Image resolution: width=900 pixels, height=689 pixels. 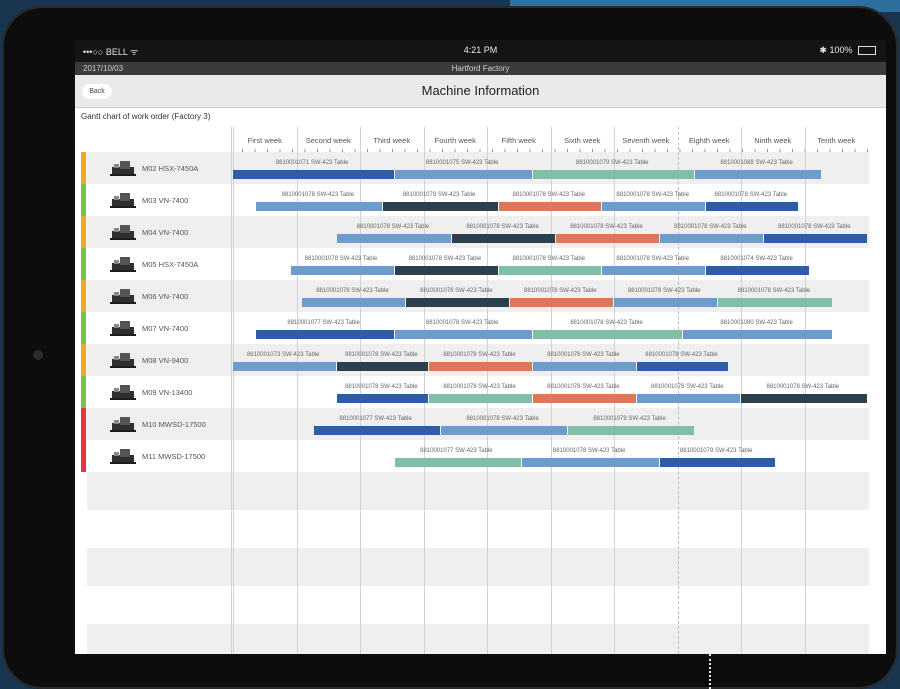 I want to click on gantt-task-label: 8810001073 SW-423 Table, so click(x=283, y=355).